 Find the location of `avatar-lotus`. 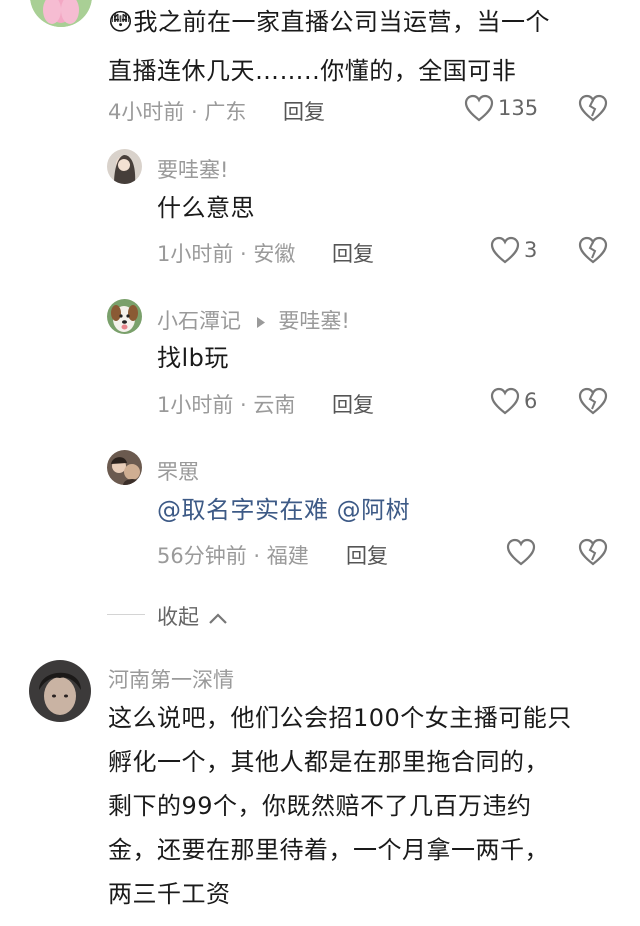

avatar-lotus is located at coordinates (61, 13).